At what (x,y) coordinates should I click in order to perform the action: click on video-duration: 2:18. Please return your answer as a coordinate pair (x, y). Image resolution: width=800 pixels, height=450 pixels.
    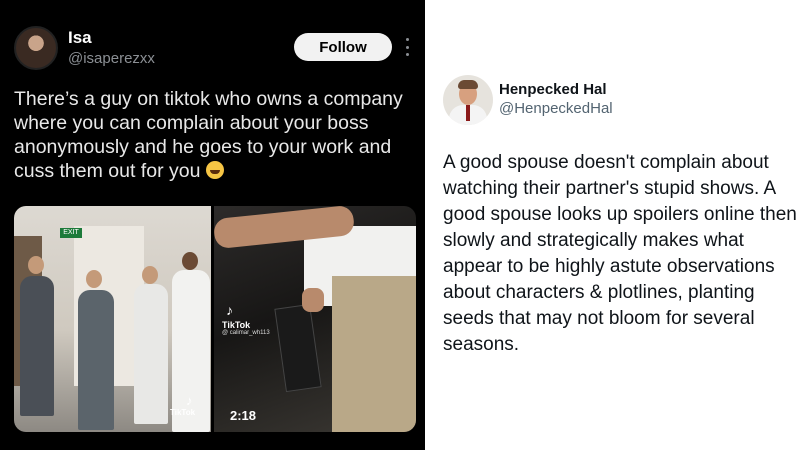
    Looking at the image, I should click on (243, 415).